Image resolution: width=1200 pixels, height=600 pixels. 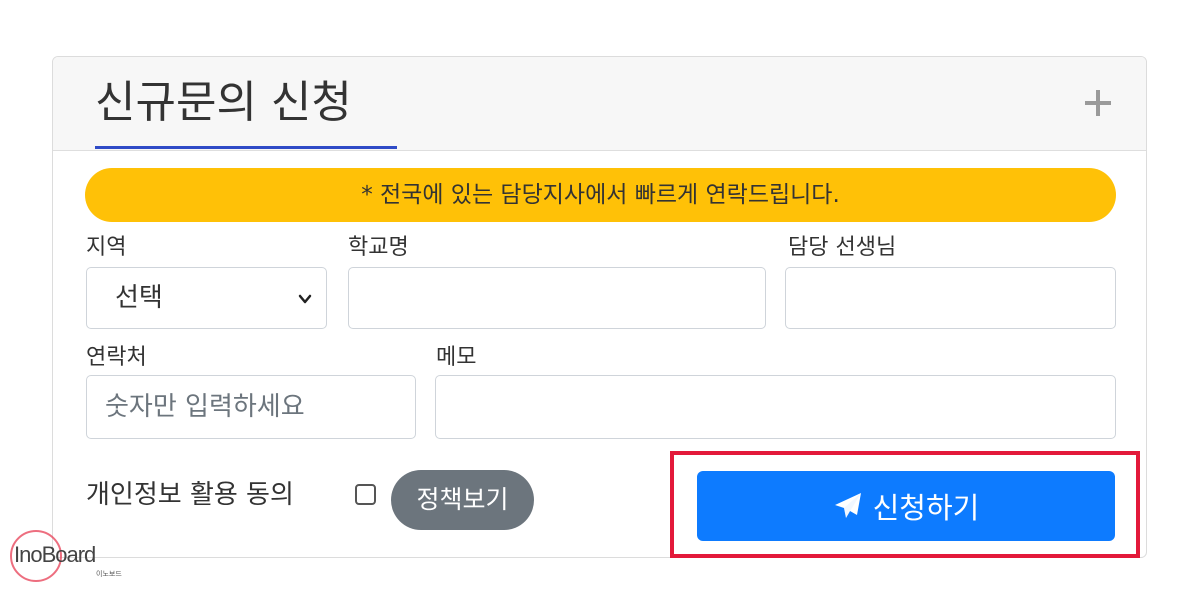 What do you see at coordinates (139, 298) in the screenshot?
I see `region-select-value: 선택` at bounding box center [139, 298].